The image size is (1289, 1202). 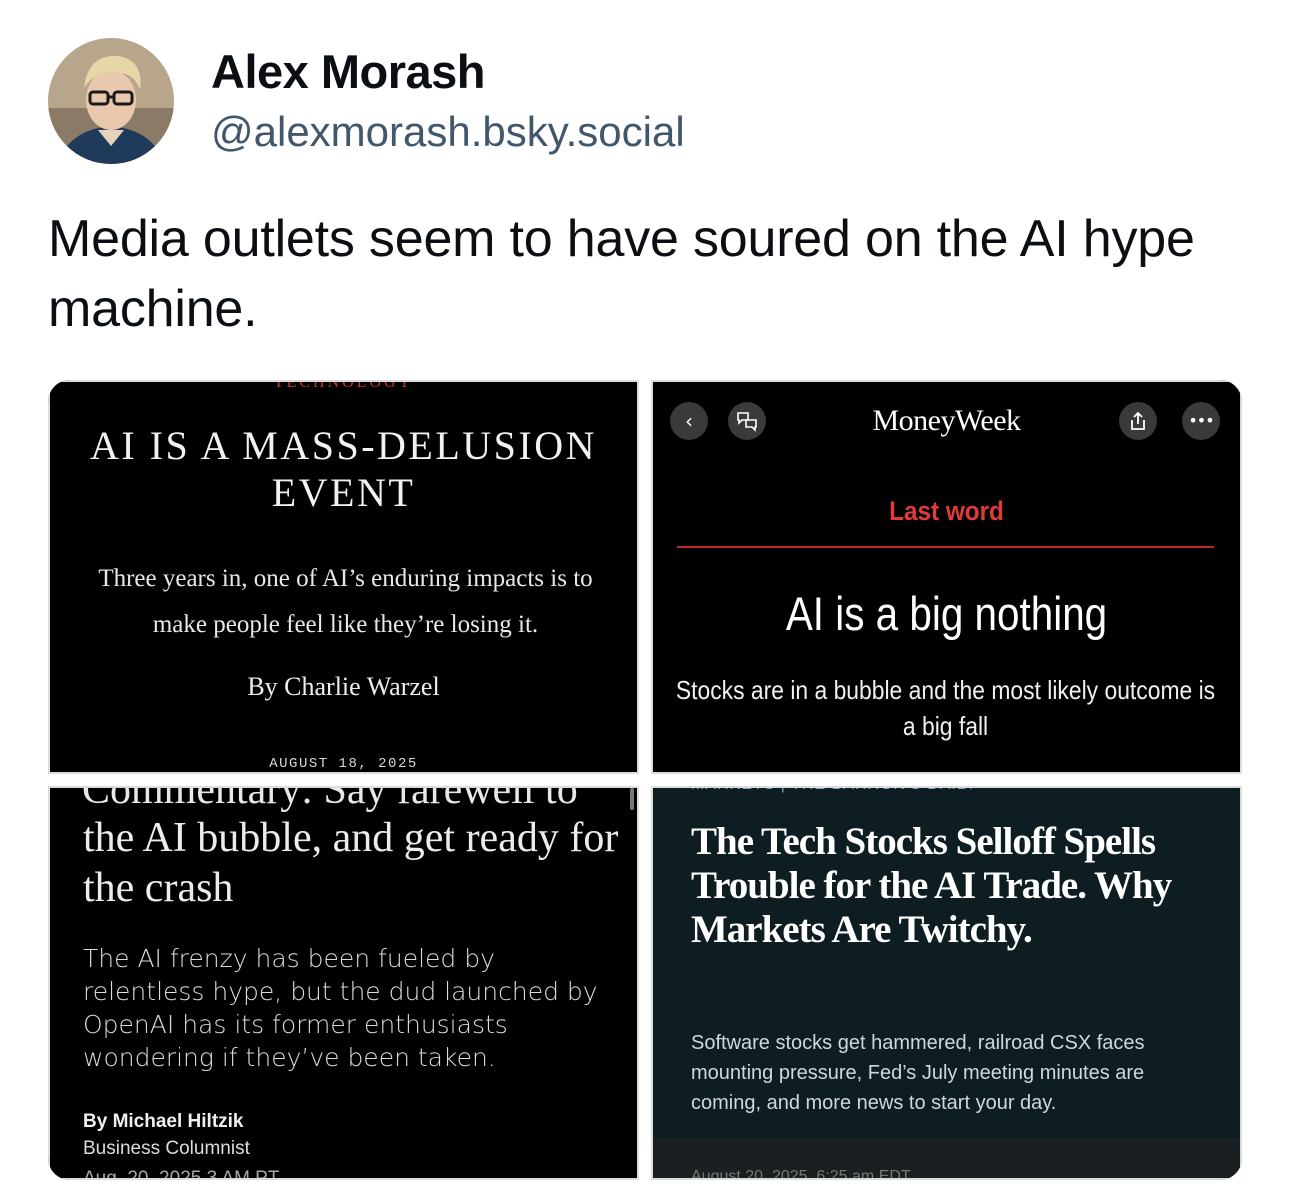 I want to click on section-label: MARKETS | THE BARRON'S DAILY, so click(x=834, y=791).